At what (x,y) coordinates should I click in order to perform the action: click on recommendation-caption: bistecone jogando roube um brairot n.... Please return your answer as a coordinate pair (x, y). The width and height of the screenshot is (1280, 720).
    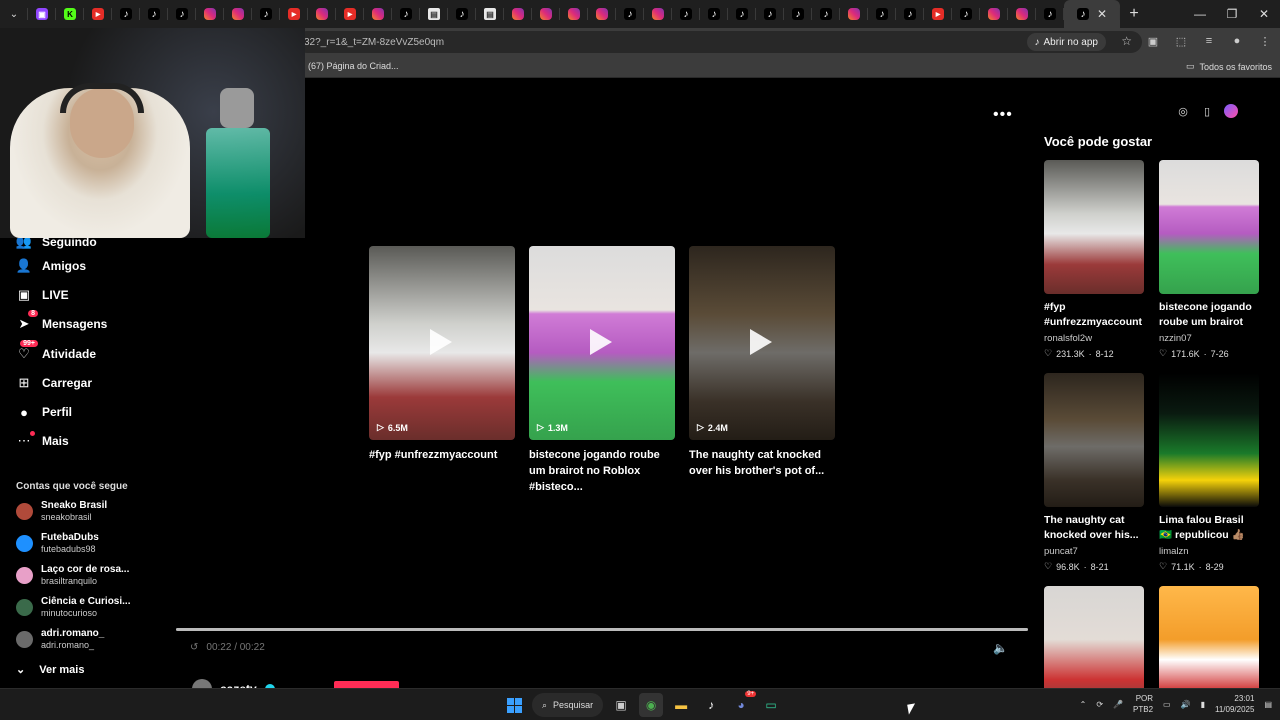
    Looking at the image, I should click on (1209, 315).